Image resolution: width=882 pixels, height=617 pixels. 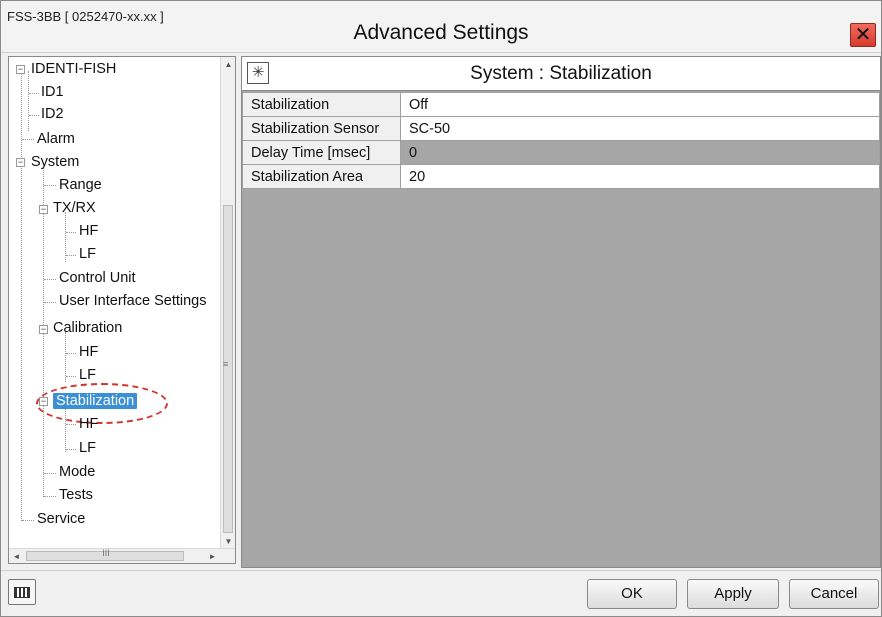 I want to click on table-row: Stabilization Area 20, so click(x=561, y=176).